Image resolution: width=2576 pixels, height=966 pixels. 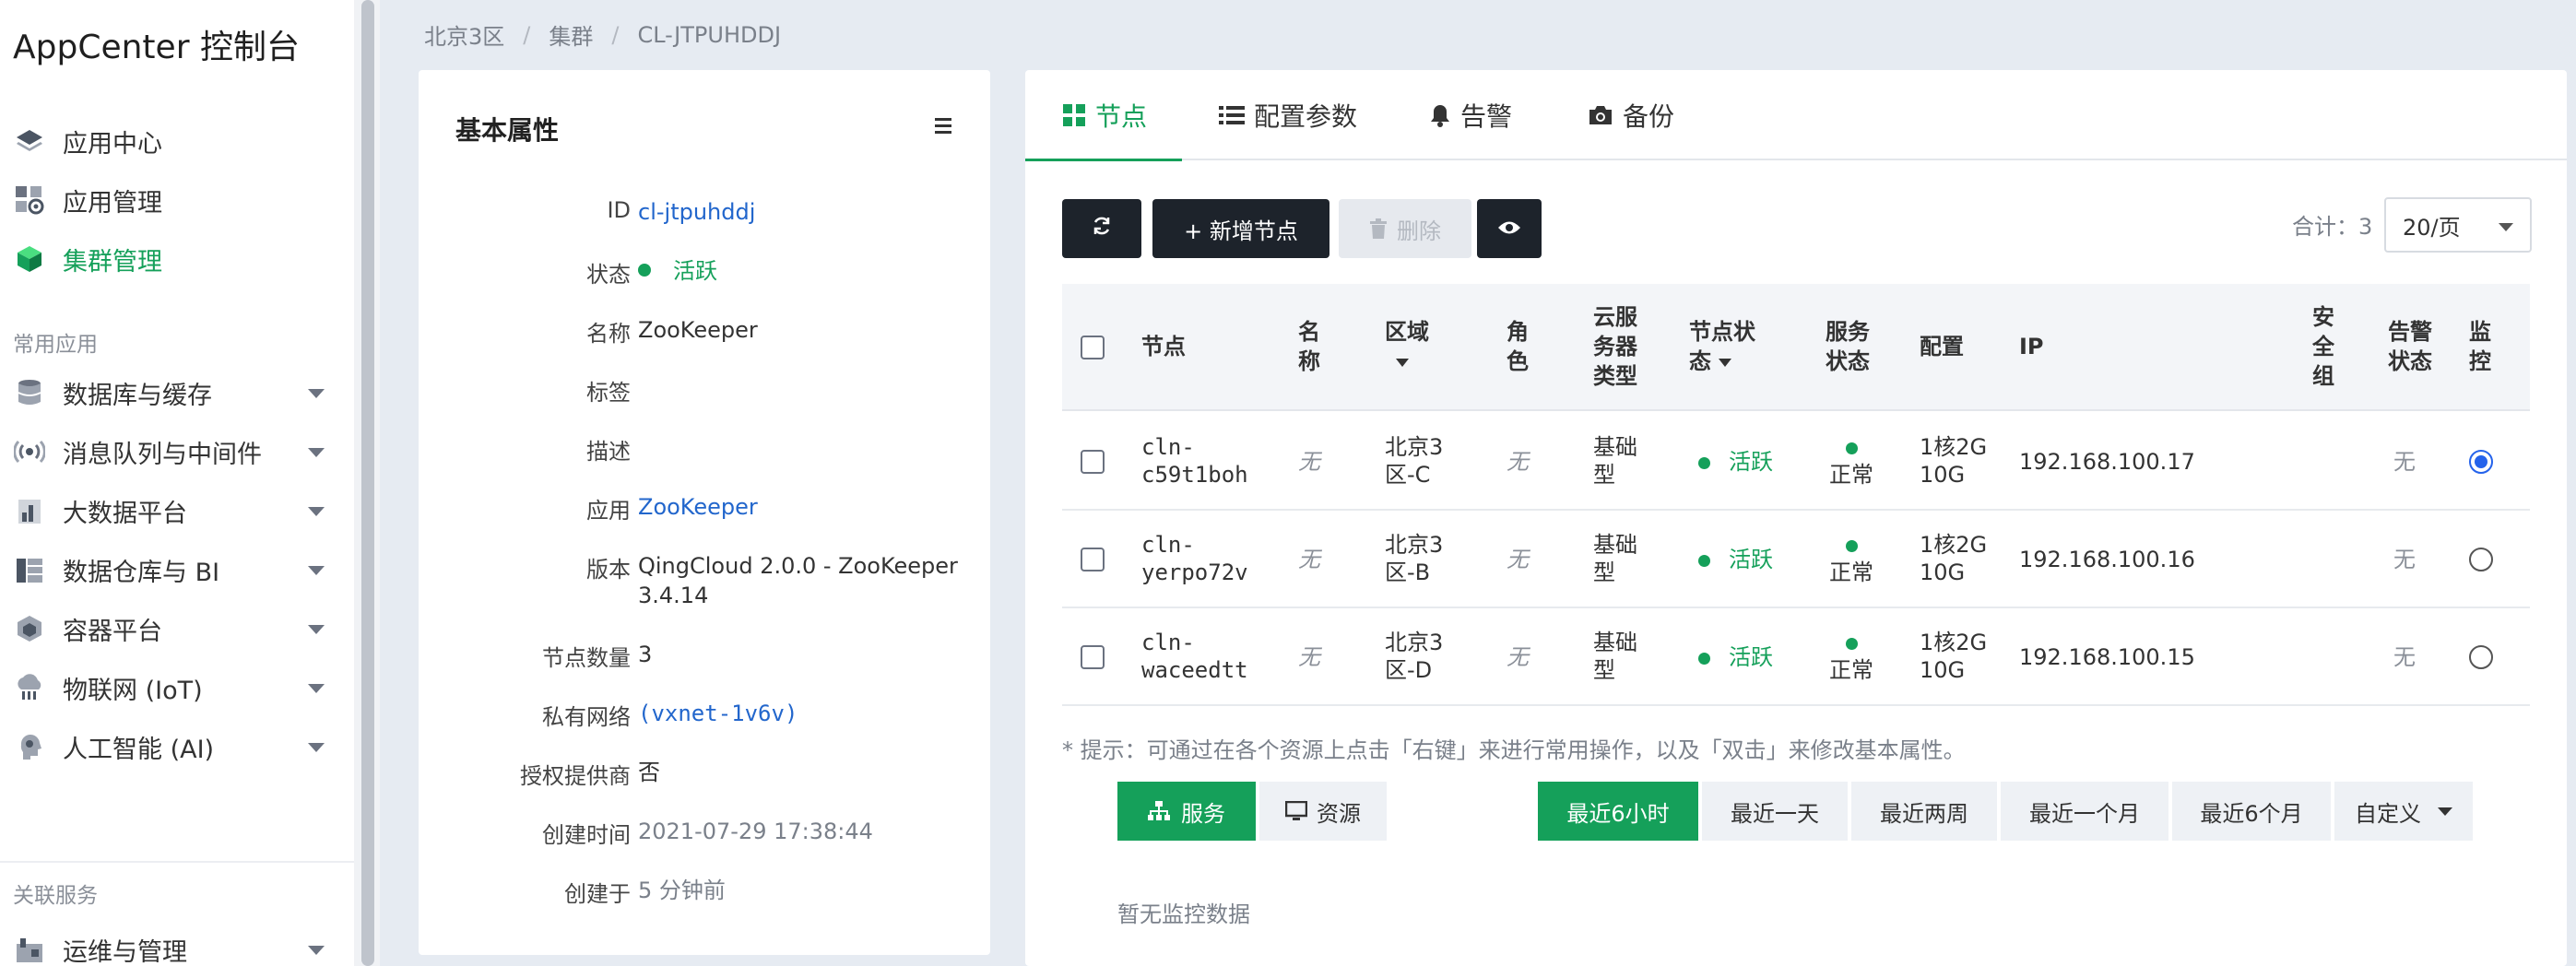 What do you see at coordinates (1509, 228) in the screenshot?
I see `view-columns-button` at bounding box center [1509, 228].